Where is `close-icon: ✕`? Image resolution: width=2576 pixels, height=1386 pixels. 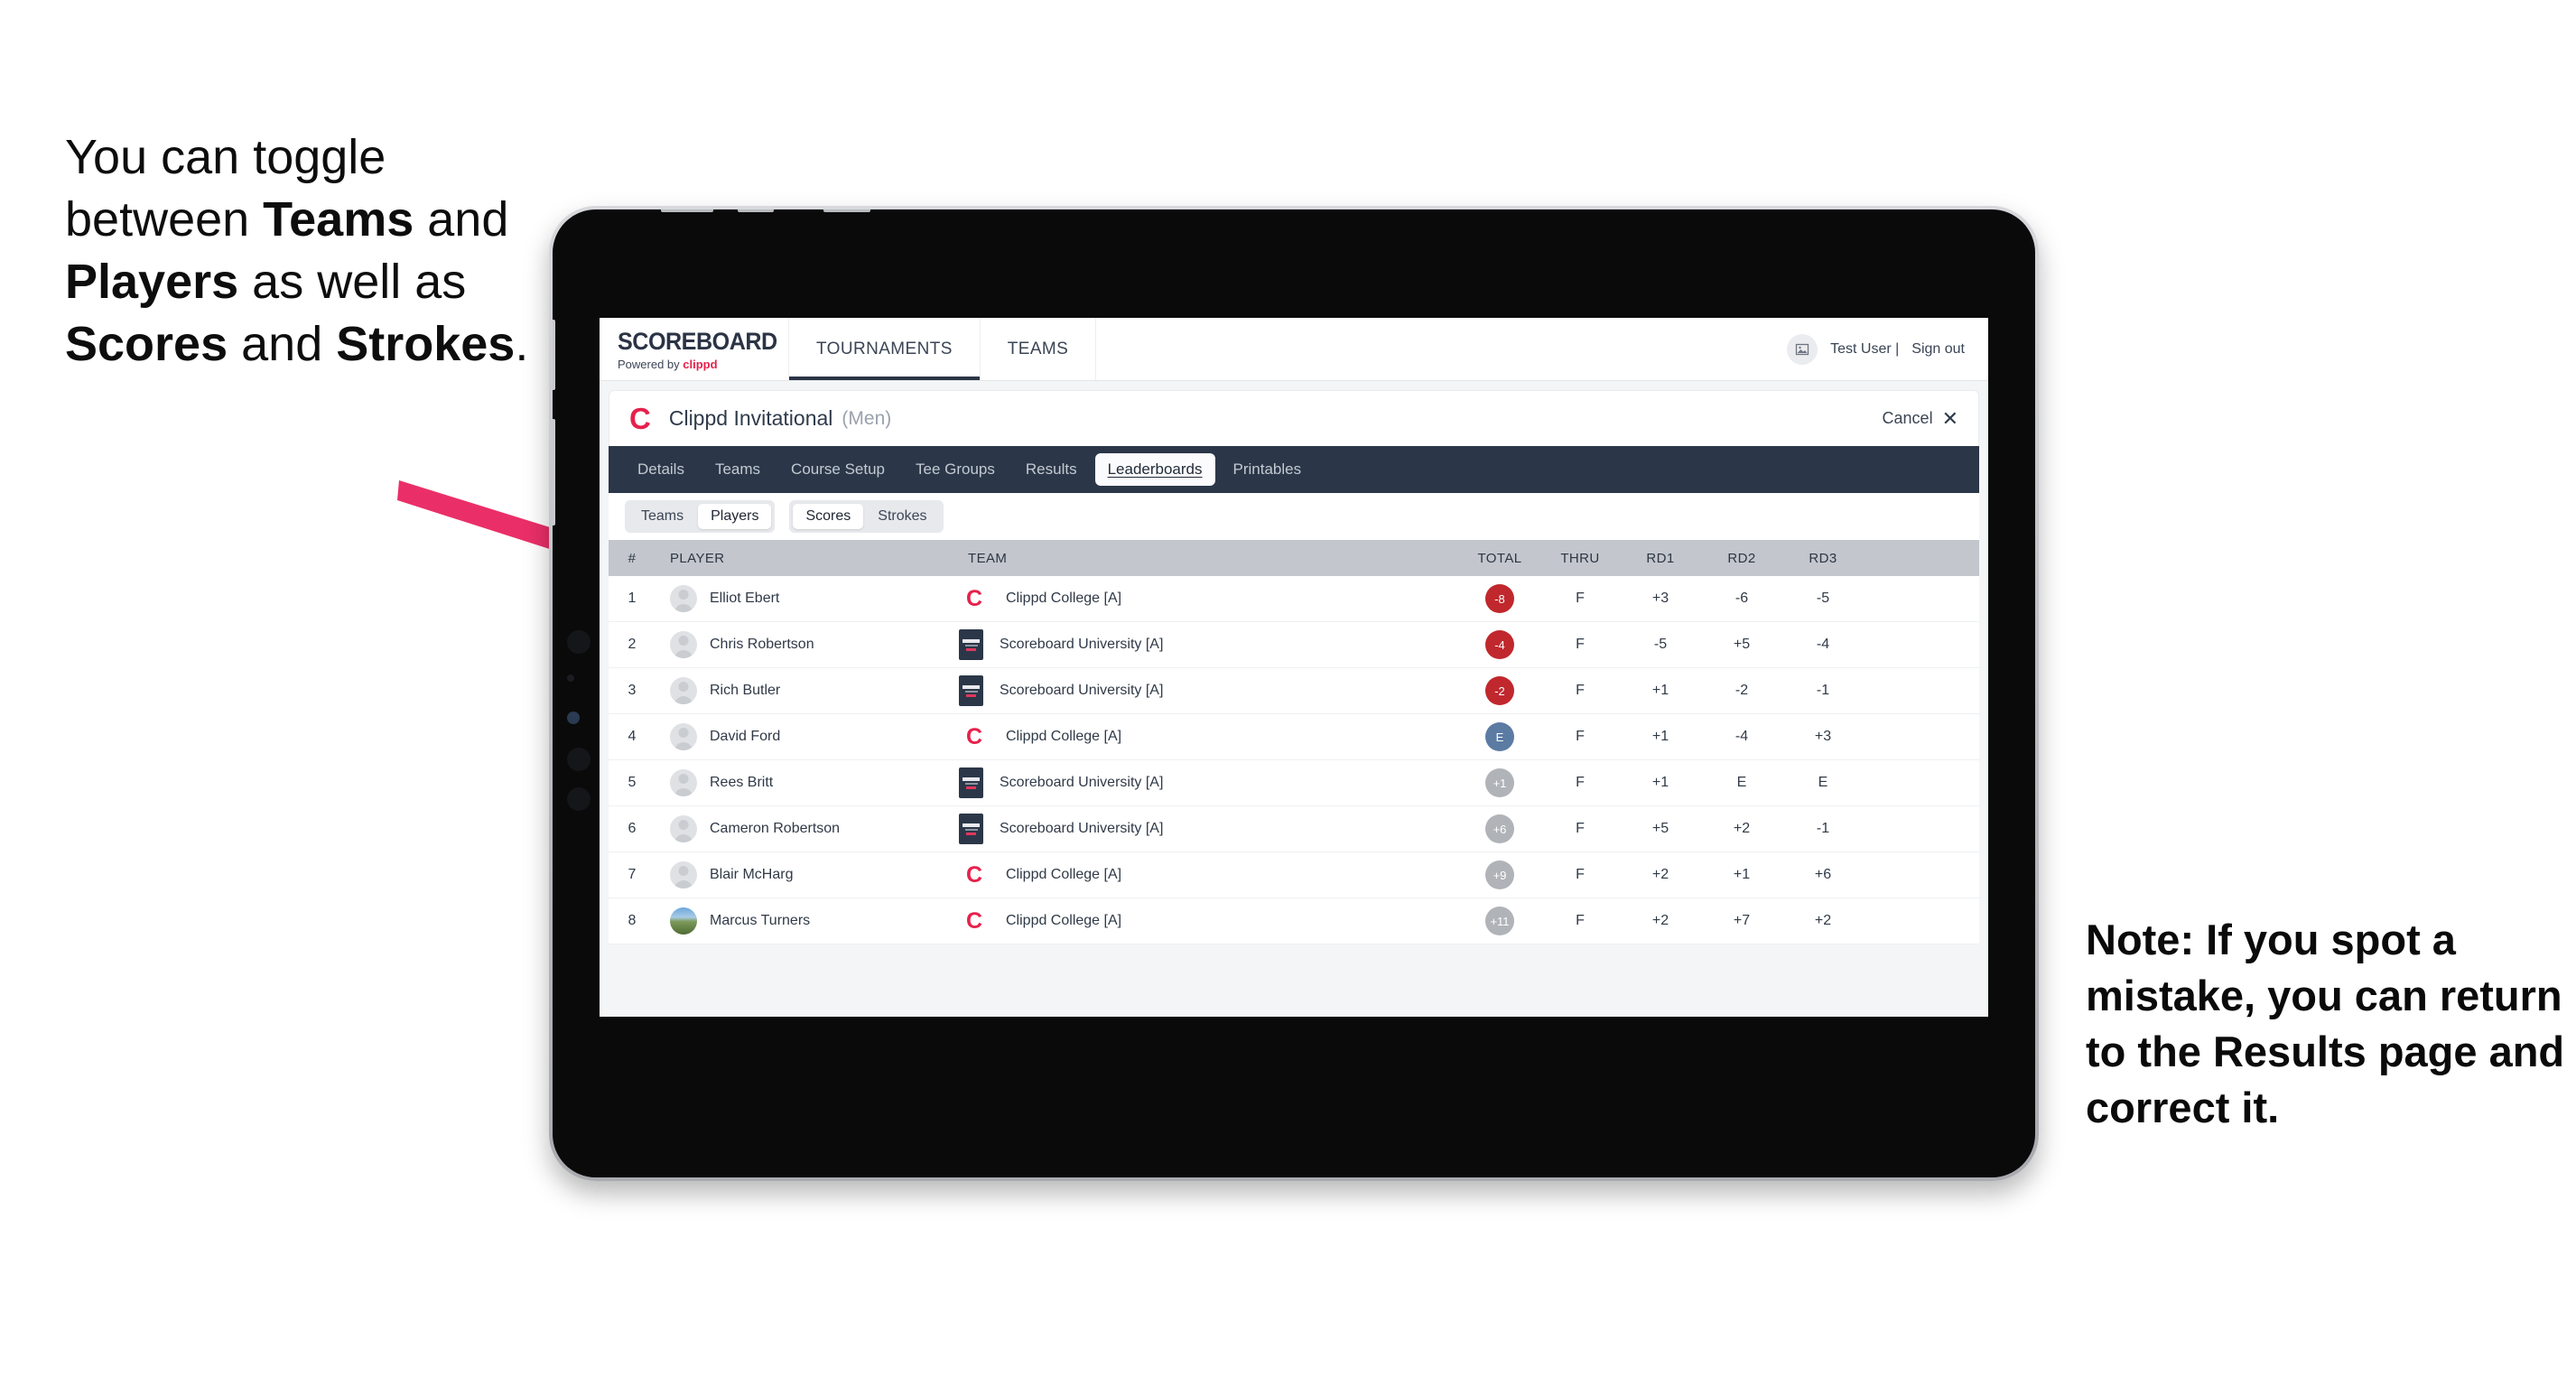
close-icon: ✕ is located at coordinates (1950, 419).